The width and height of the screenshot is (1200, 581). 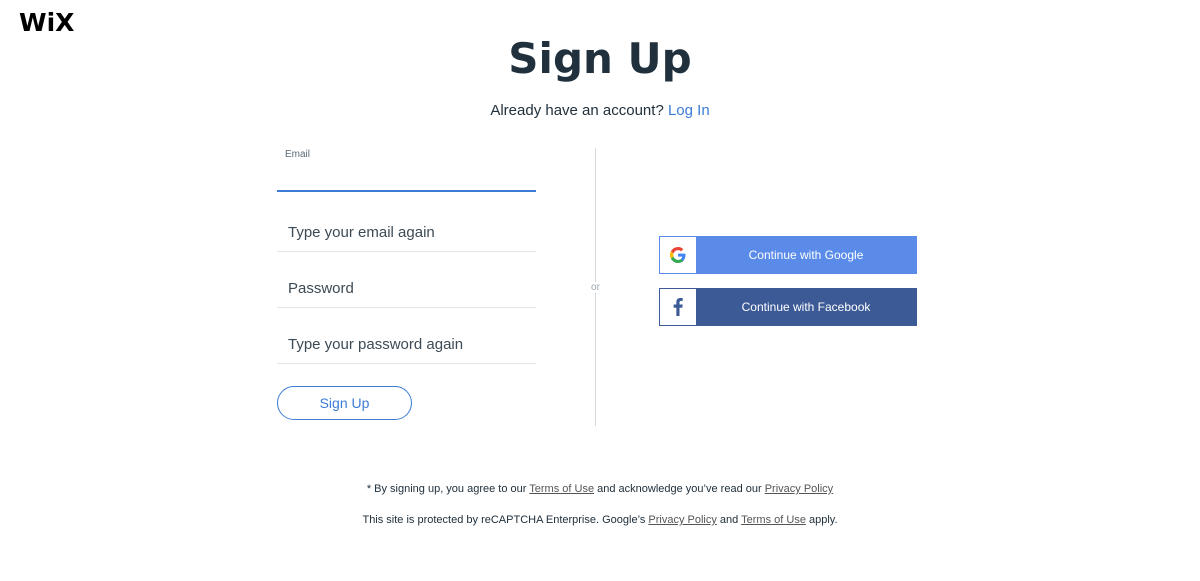 What do you see at coordinates (298, 154) in the screenshot?
I see `email-label: Email` at bounding box center [298, 154].